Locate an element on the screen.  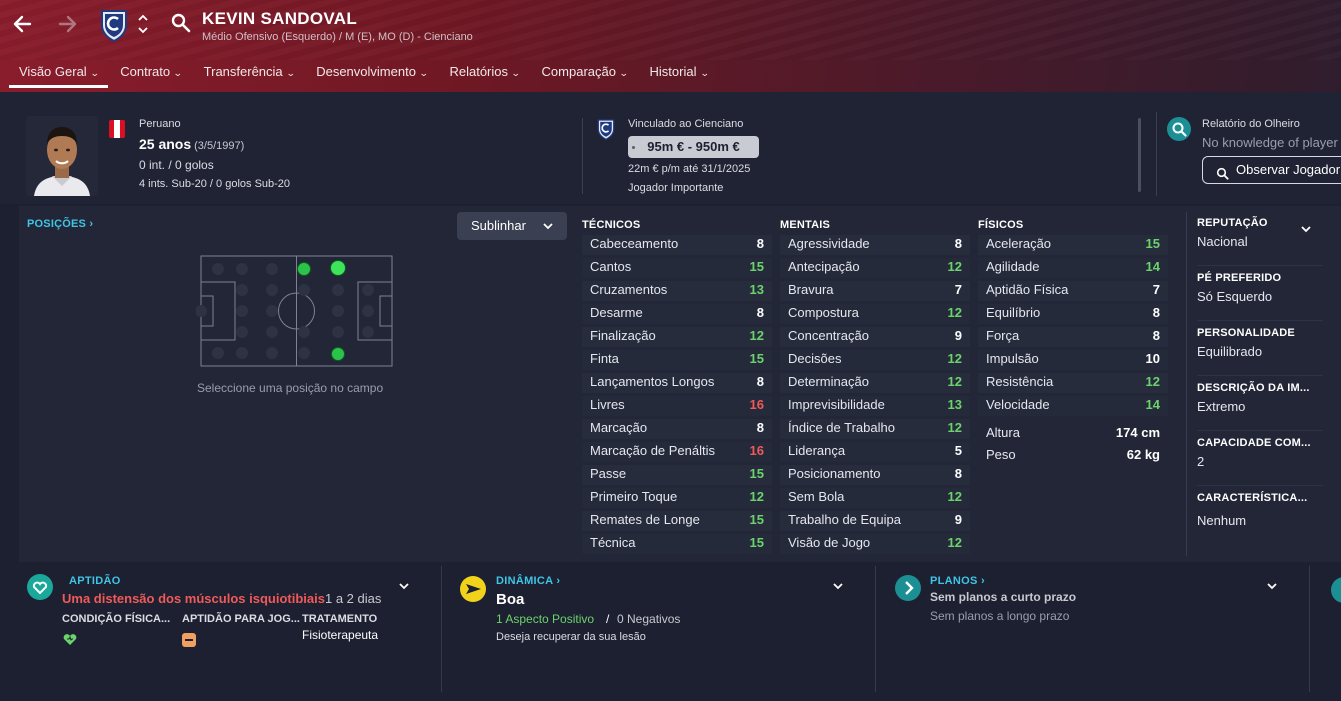
dynamics-positives: 1 Aspecto Positivo is located at coordinates (545, 619).